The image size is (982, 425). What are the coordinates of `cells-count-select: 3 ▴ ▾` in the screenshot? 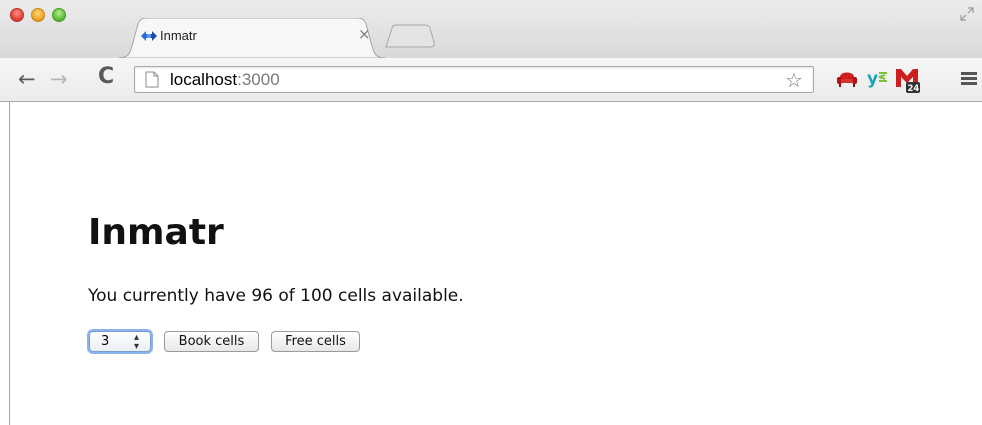 It's located at (120, 341).